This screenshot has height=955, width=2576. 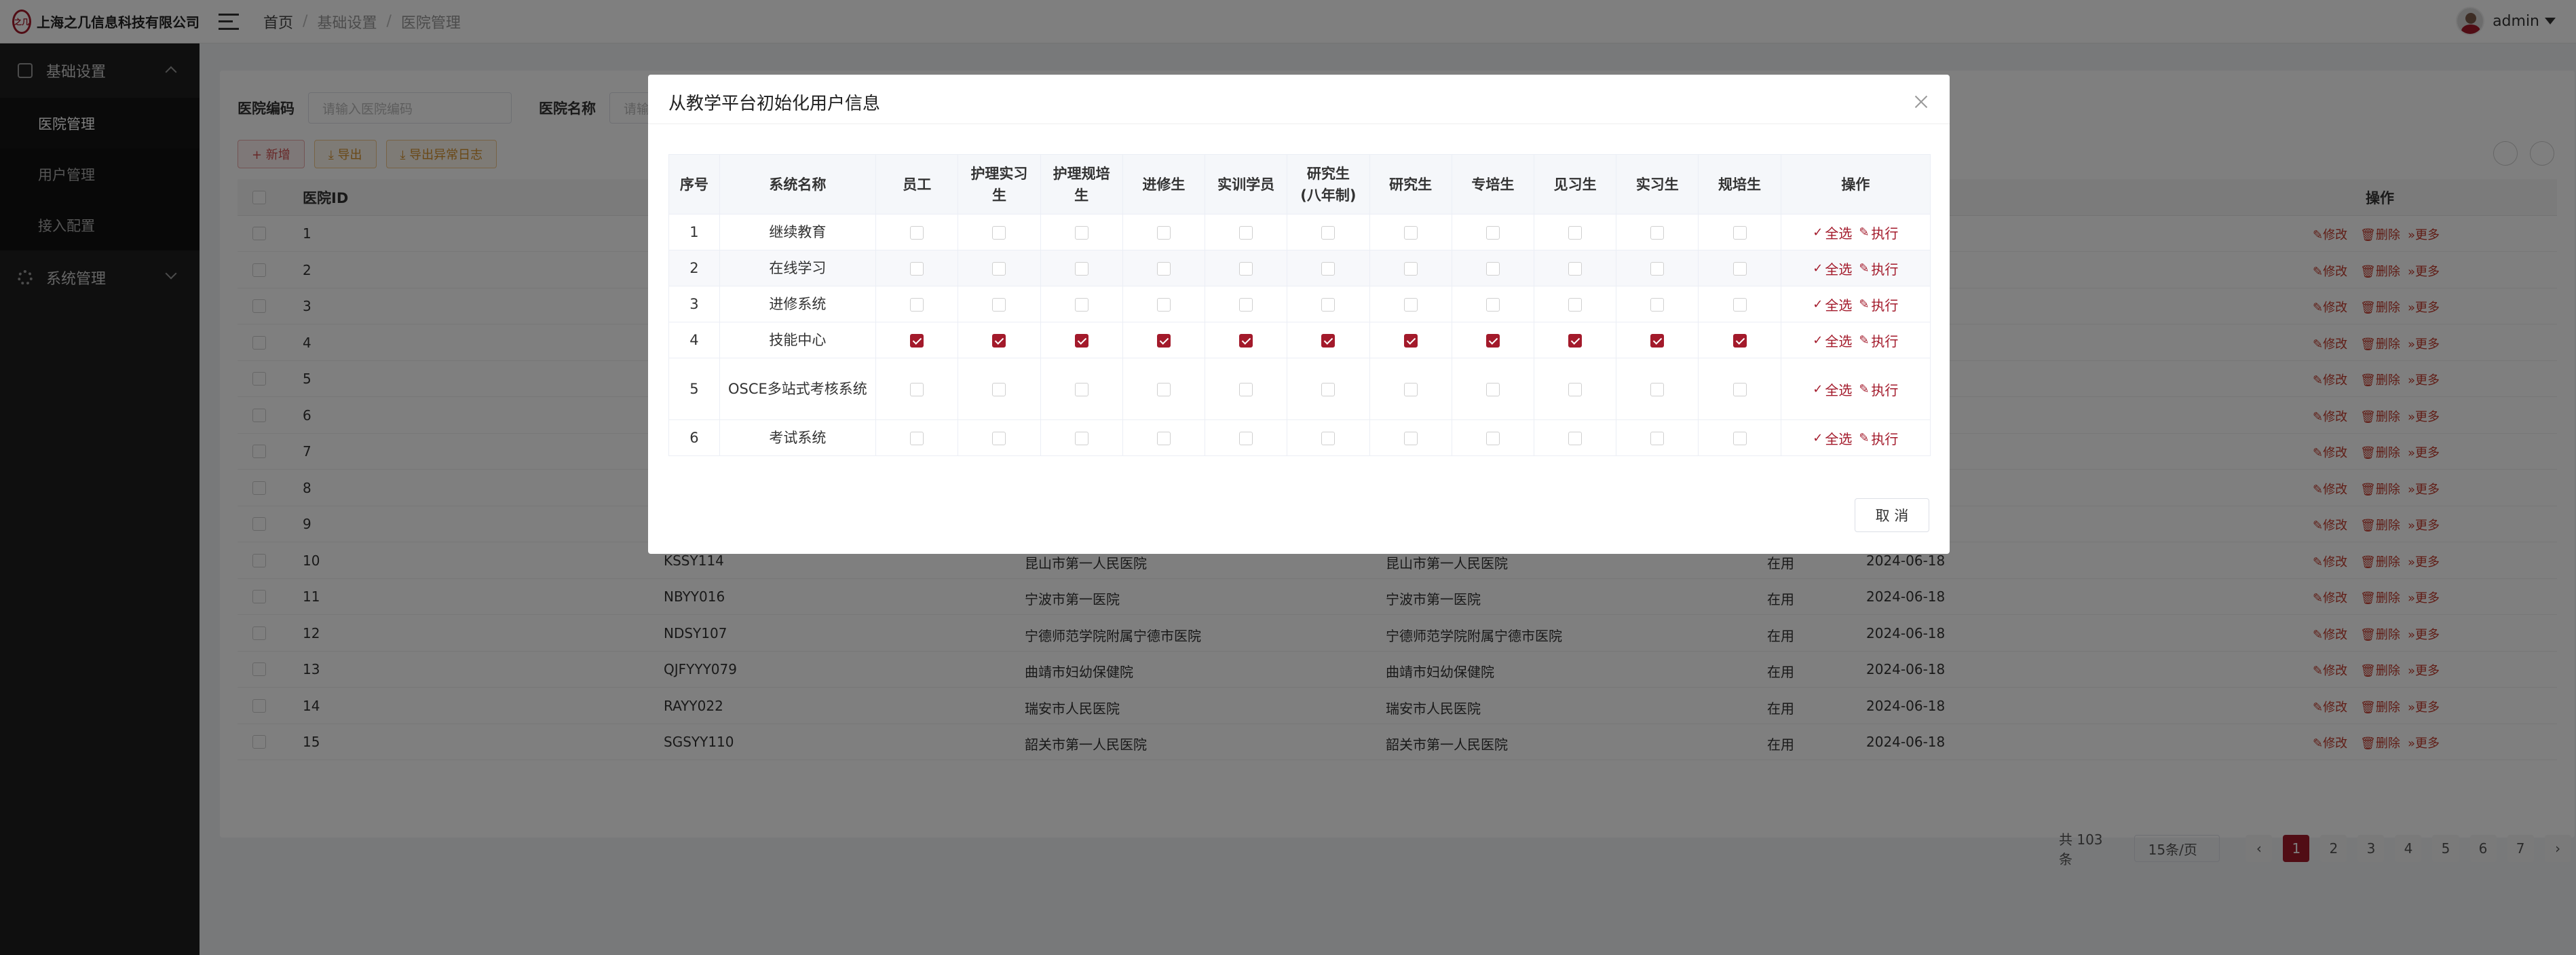 What do you see at coordinates (774, 104) in the screenshot?
I see `dialog-title: 从教学平台初始化用户信息` at bounding box center [774, 104].